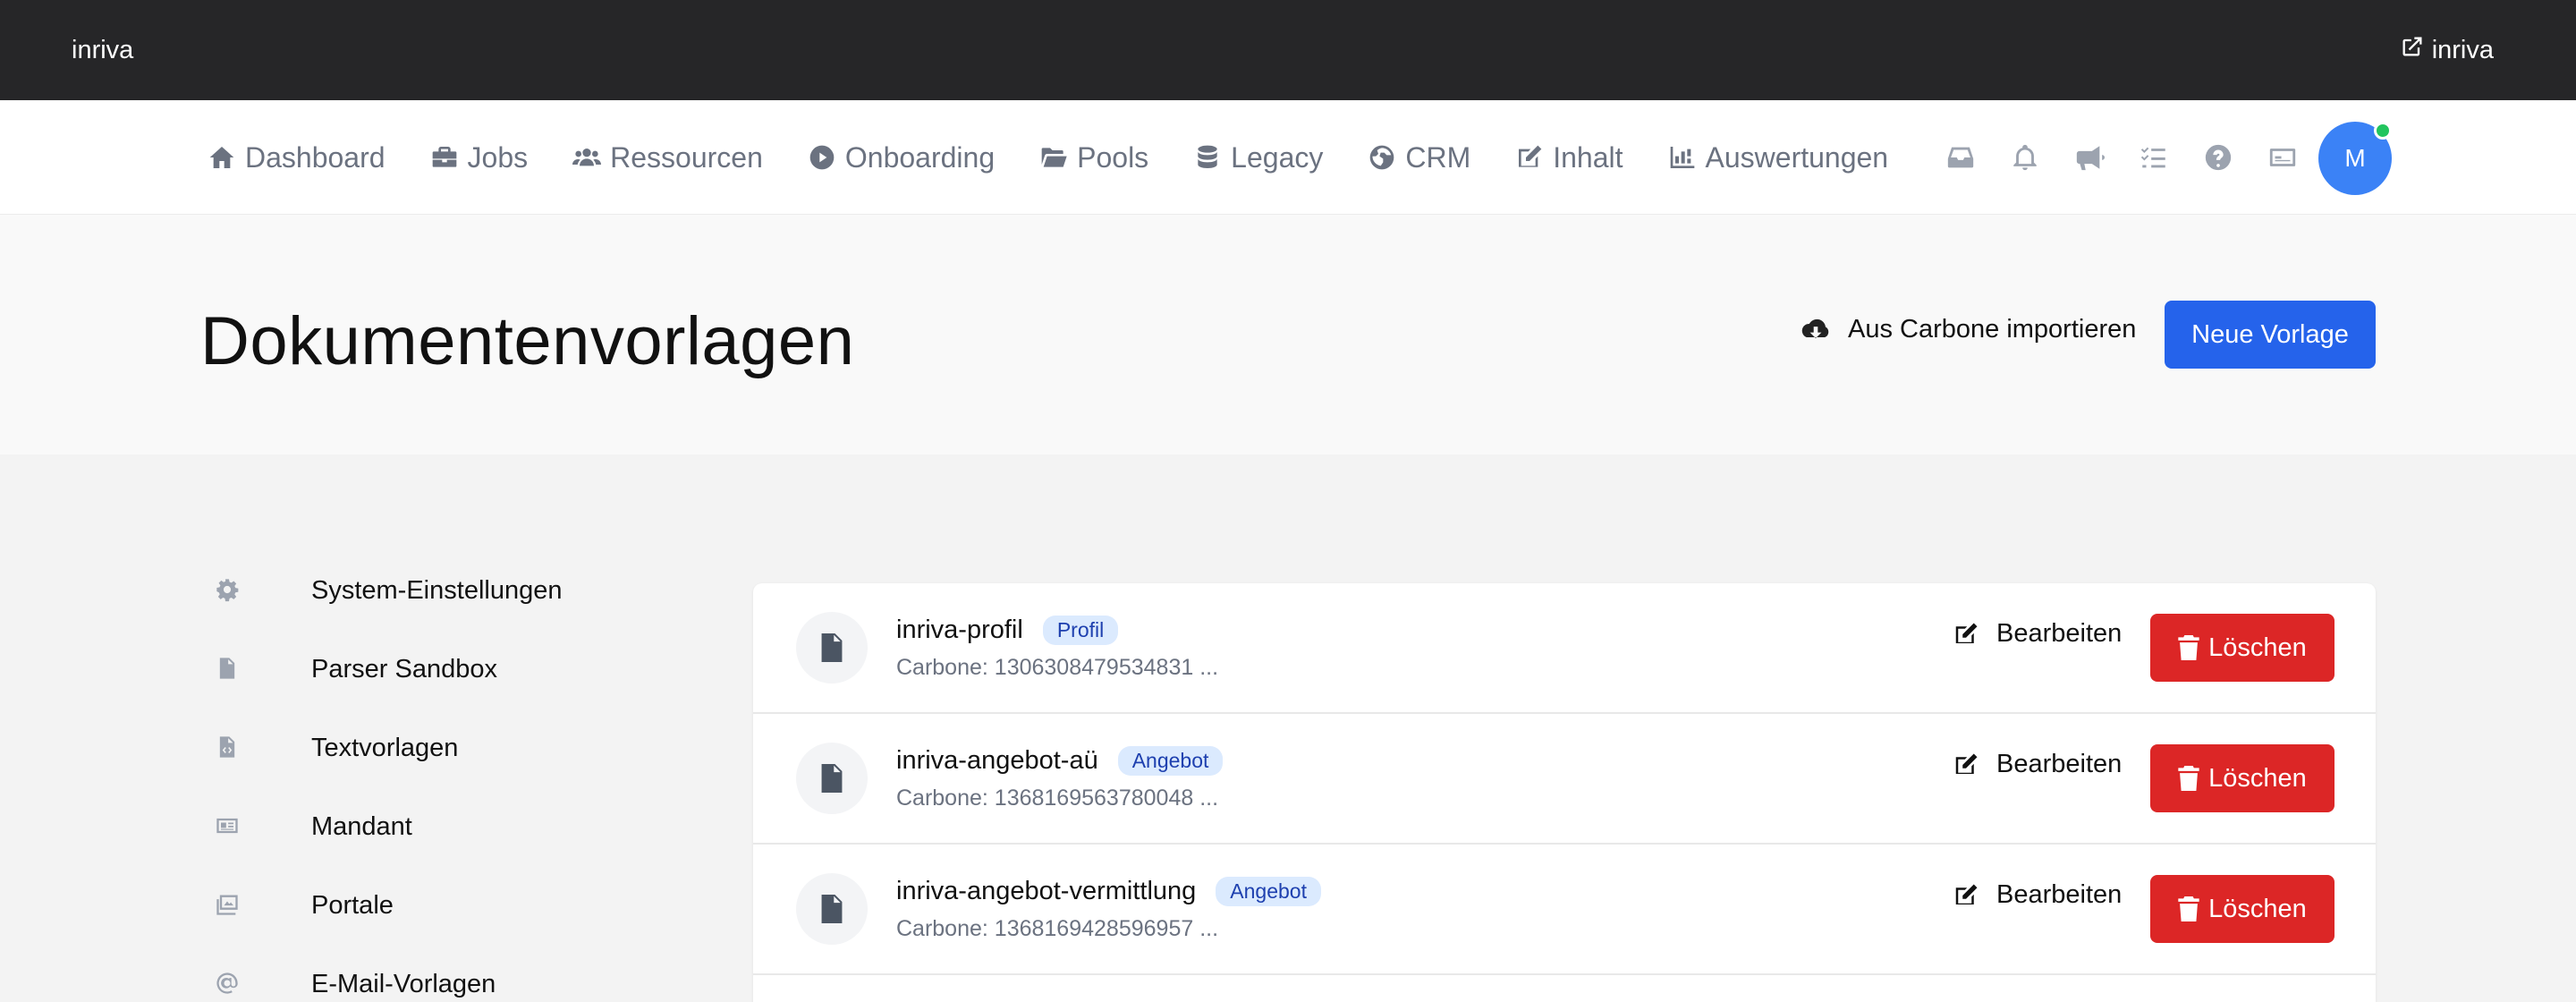 The width and height of the screenshot is (2576, 1002). What do you see at coordinates (352, 905) in the screenshot?
I see `sidebar-label: Portale` at bounding box center [352, 905].